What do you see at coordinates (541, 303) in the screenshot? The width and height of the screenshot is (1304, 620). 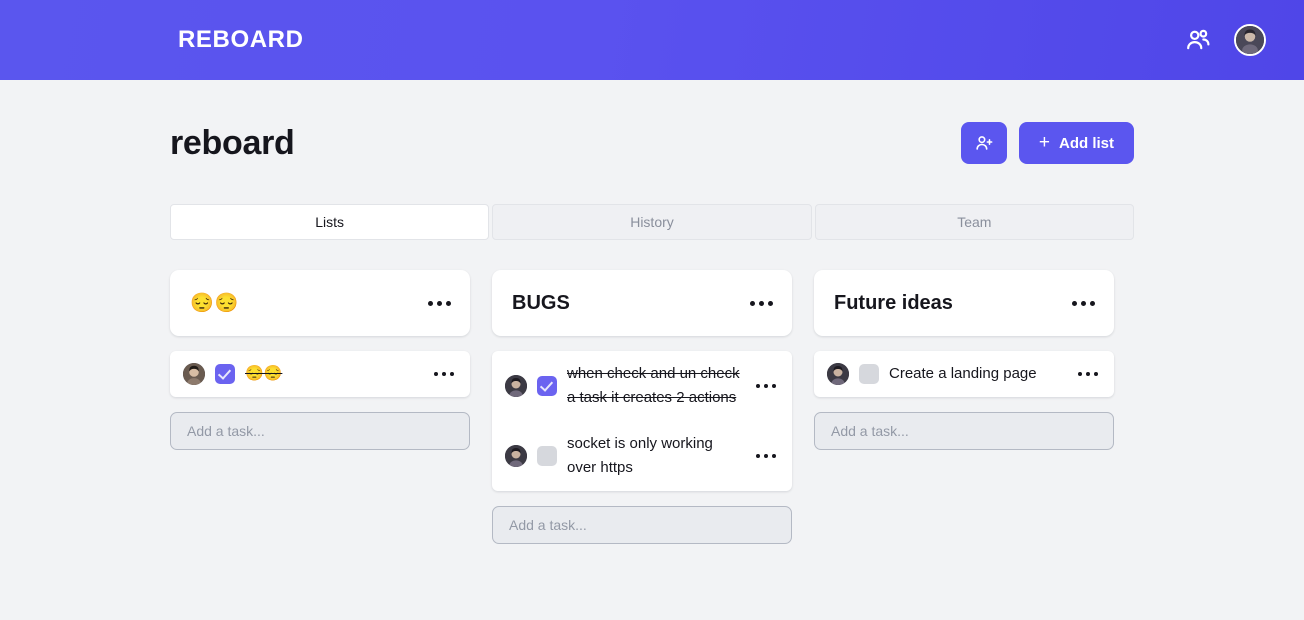 I see `list-title: BUGS` at bounding box center [541, 303].